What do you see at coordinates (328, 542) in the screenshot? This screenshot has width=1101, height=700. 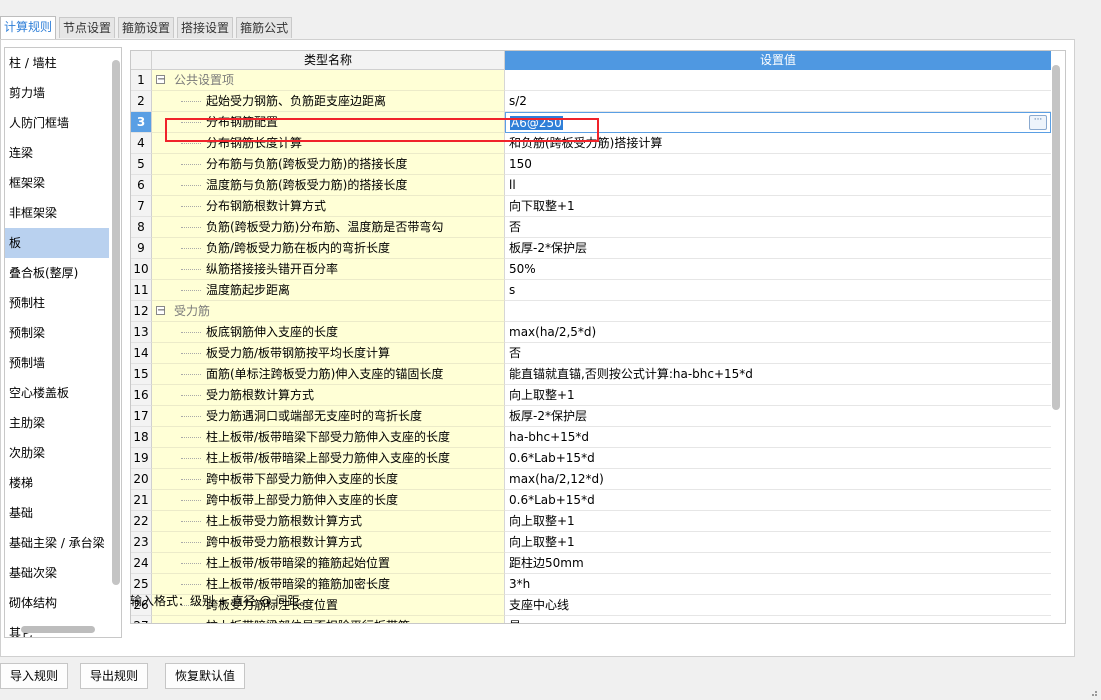 I see `type-name-cell: 跨中板带受力筋根数计算方式` at bounding box center [328, 542].